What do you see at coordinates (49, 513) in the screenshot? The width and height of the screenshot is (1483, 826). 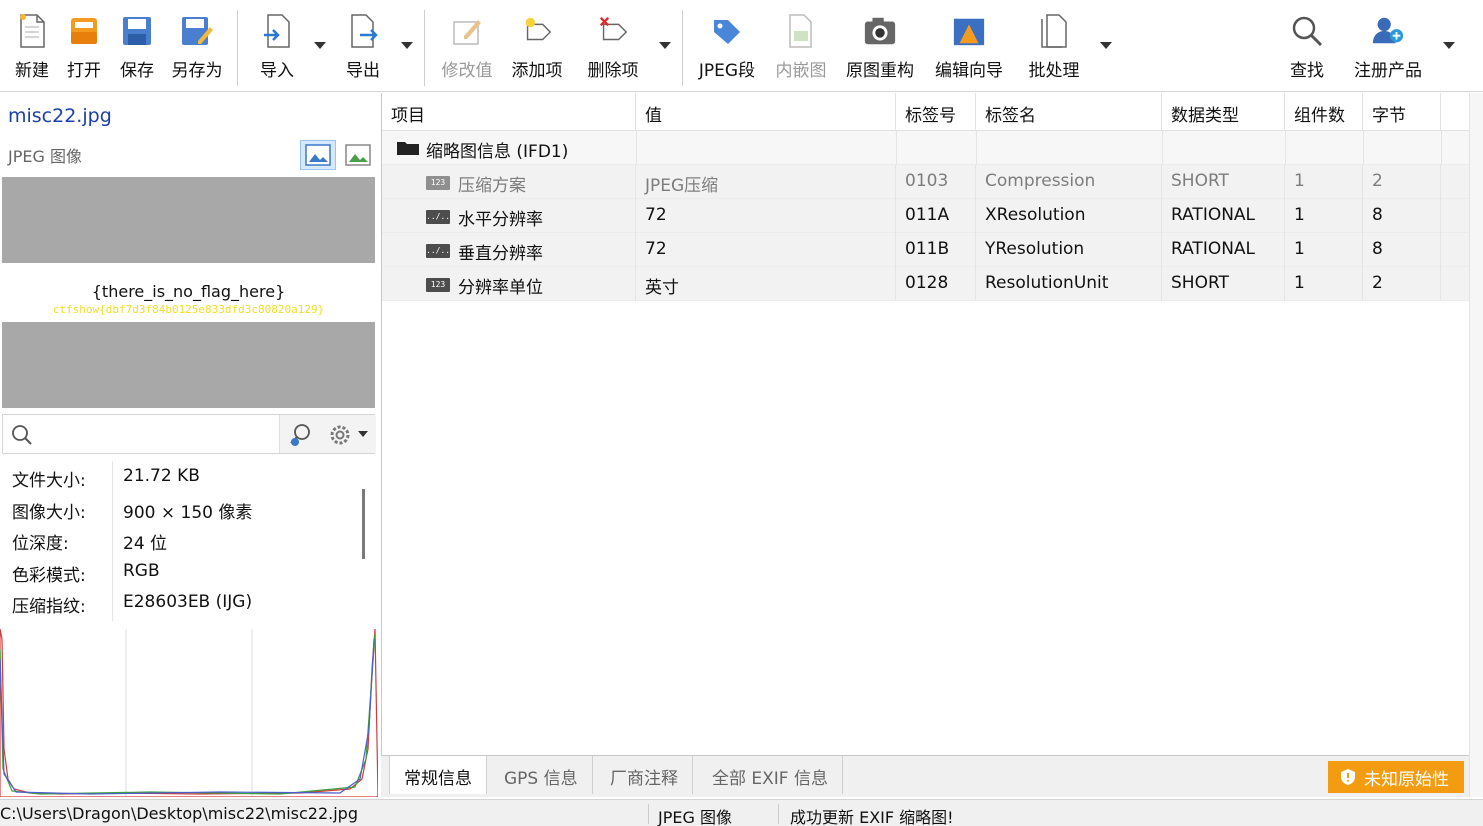 I see `property-key: 图像大小:` at bounding box center [49, 513].